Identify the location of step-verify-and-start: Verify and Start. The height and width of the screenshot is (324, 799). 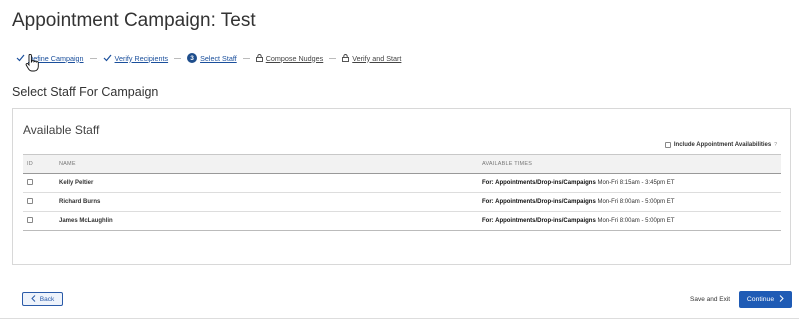
(371, 58).